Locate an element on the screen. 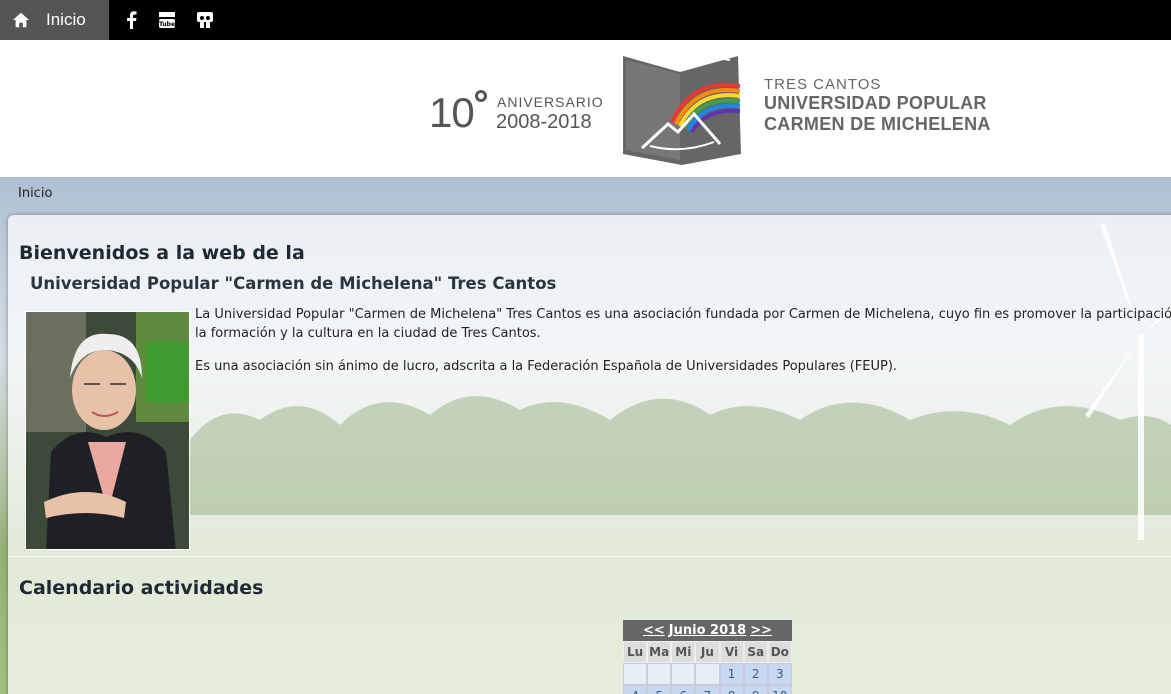 The height and width of the screenshot is (694, 1171). wind-turbine-icon is located at coordinates (1128, 381).